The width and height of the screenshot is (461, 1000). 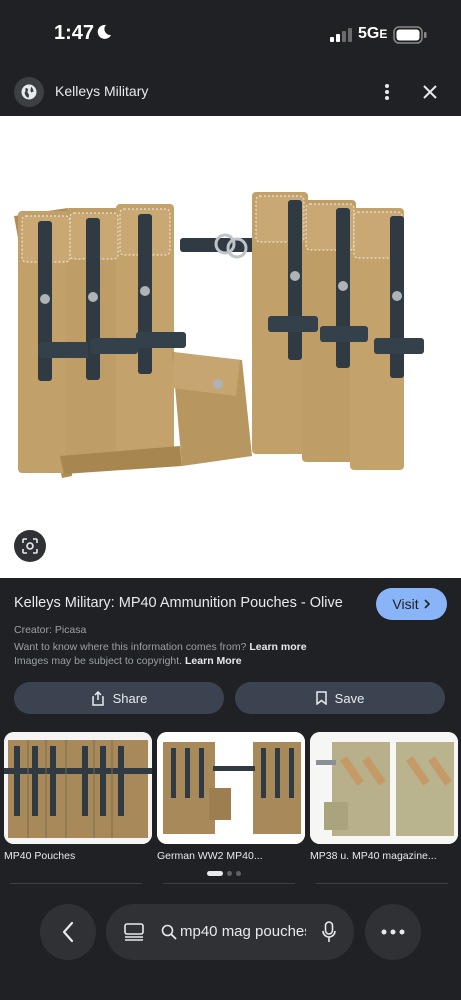 What do you see at coordinates (387, 92) in the screenshot?
I see `more-vert-icon` at bounding box center [387, 92].